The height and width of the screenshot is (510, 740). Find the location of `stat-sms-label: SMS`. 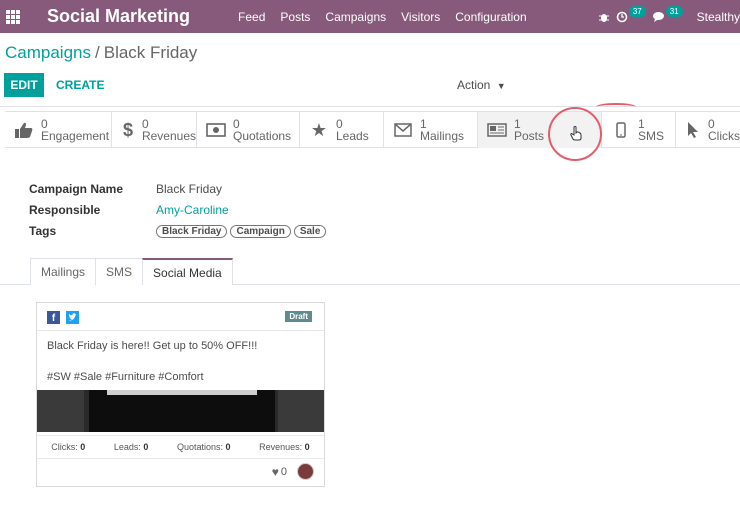

stat-sms-label: SMS is located at coordinates (651, 136).